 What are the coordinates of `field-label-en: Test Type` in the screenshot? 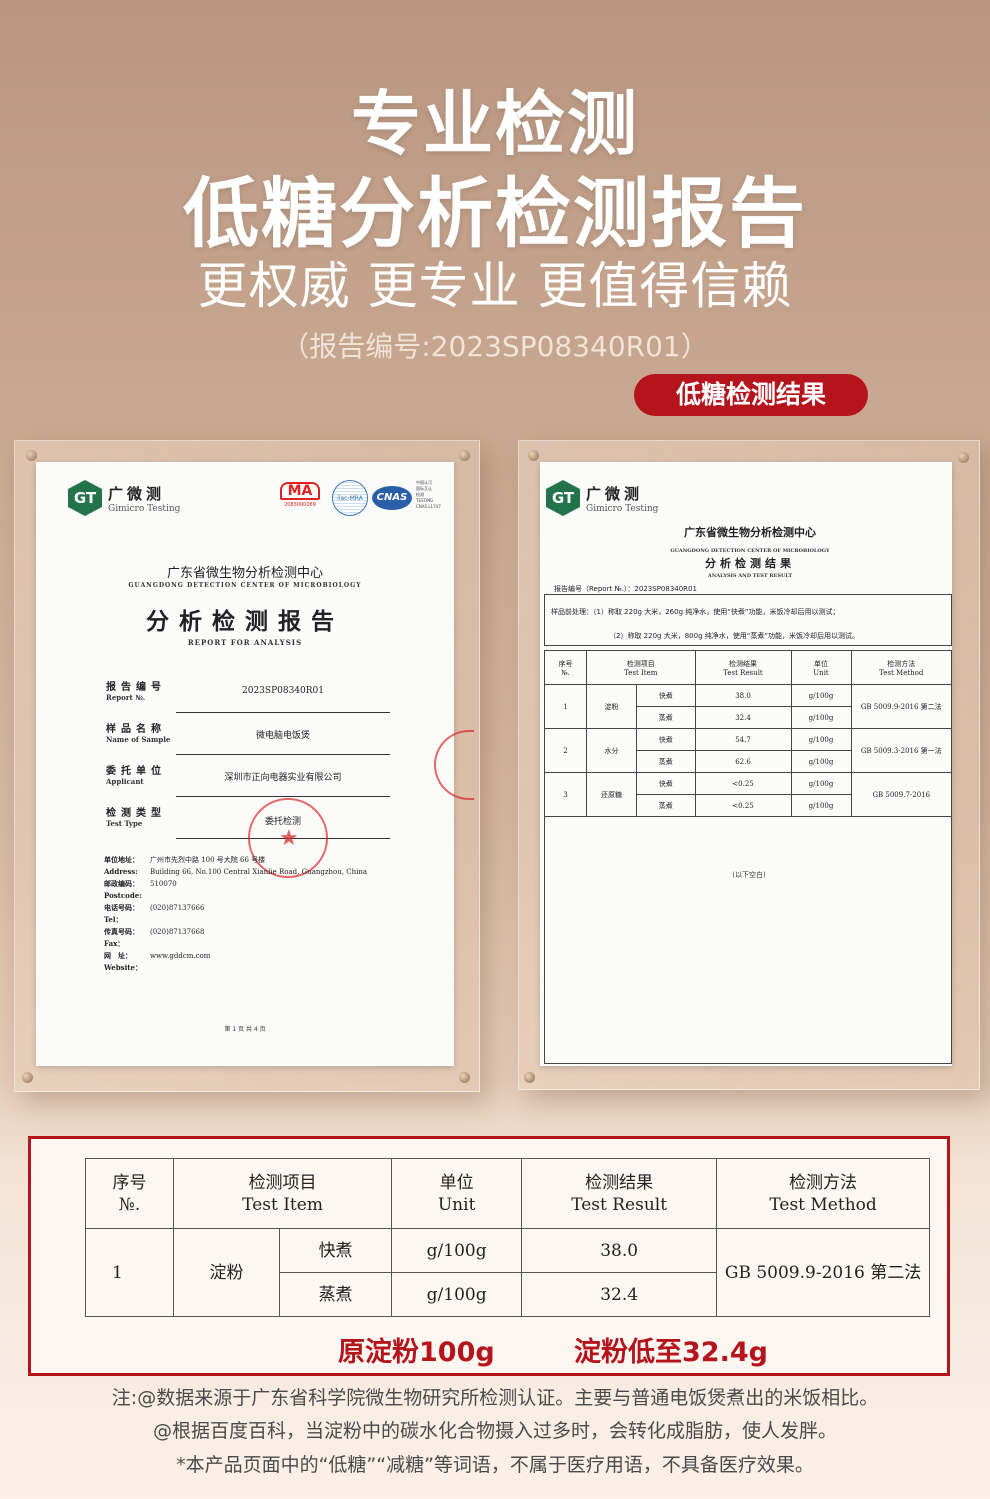 It's located at (124, 823).